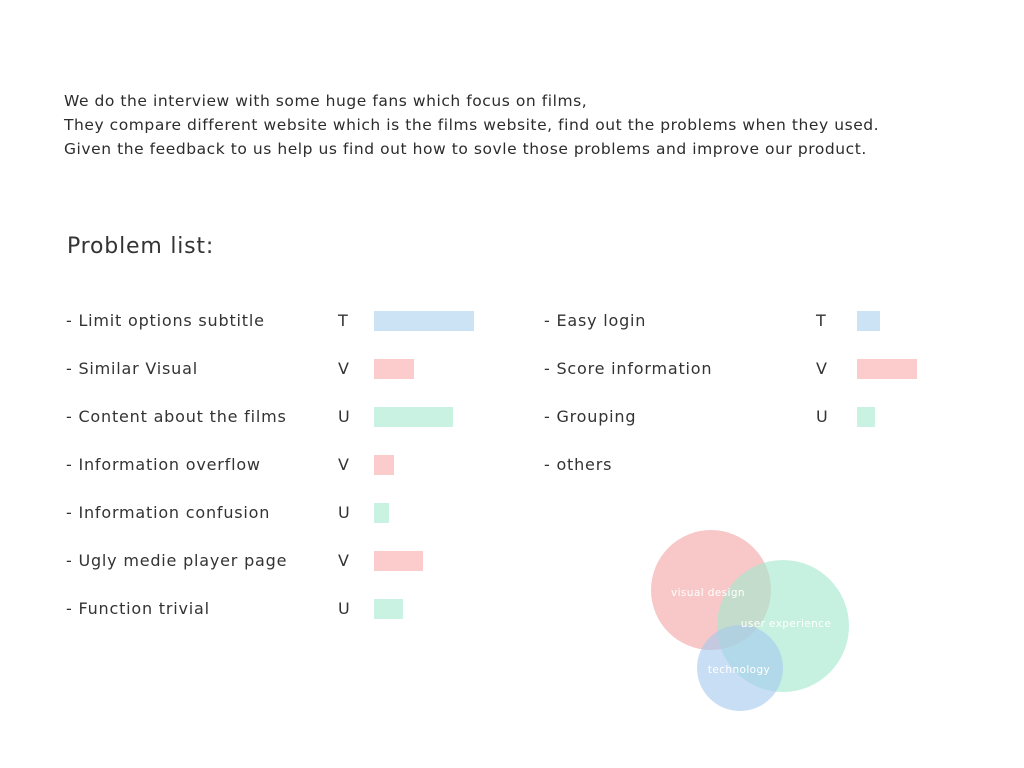 Image resolution: width=1024 pixels, height=768 pixels. What do you see at coordinates (628, 368) in the screenshot?
I see `problem-label: - Score information` at bounding box center [628, 368].